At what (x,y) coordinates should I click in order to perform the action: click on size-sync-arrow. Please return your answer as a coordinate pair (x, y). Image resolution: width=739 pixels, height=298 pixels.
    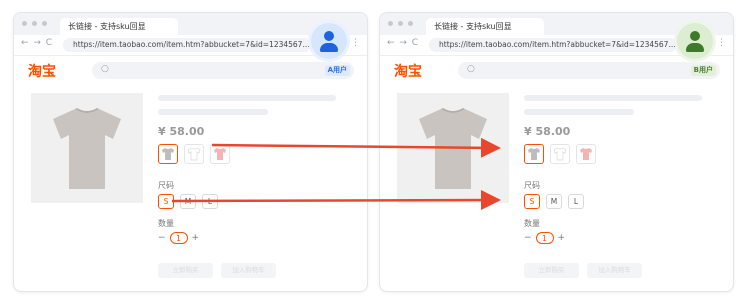
    Looking at the image, I should click on (336, 200).